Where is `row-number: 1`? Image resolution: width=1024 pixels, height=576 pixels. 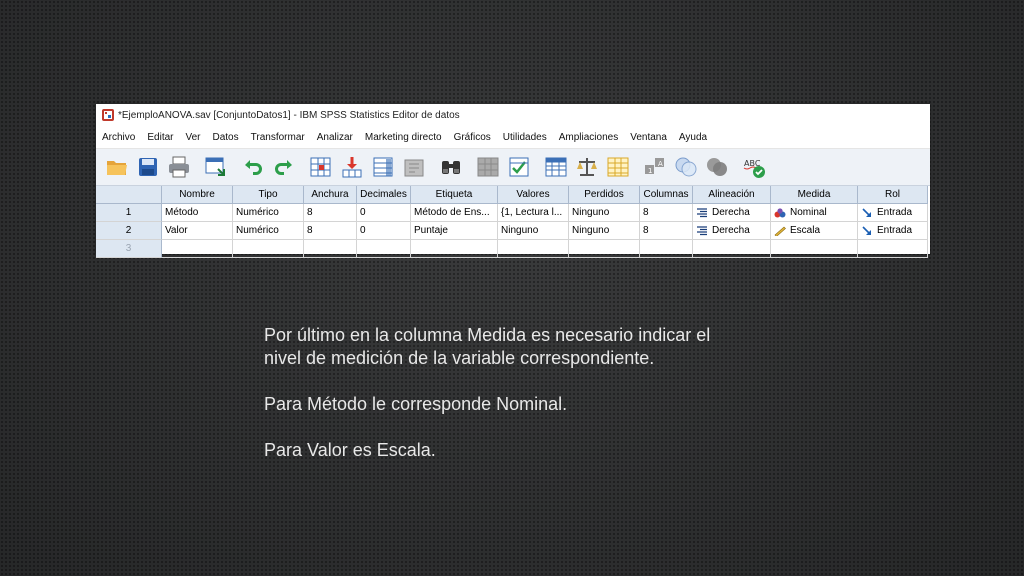 row-number: 1 is located at coordinates (129, 213).